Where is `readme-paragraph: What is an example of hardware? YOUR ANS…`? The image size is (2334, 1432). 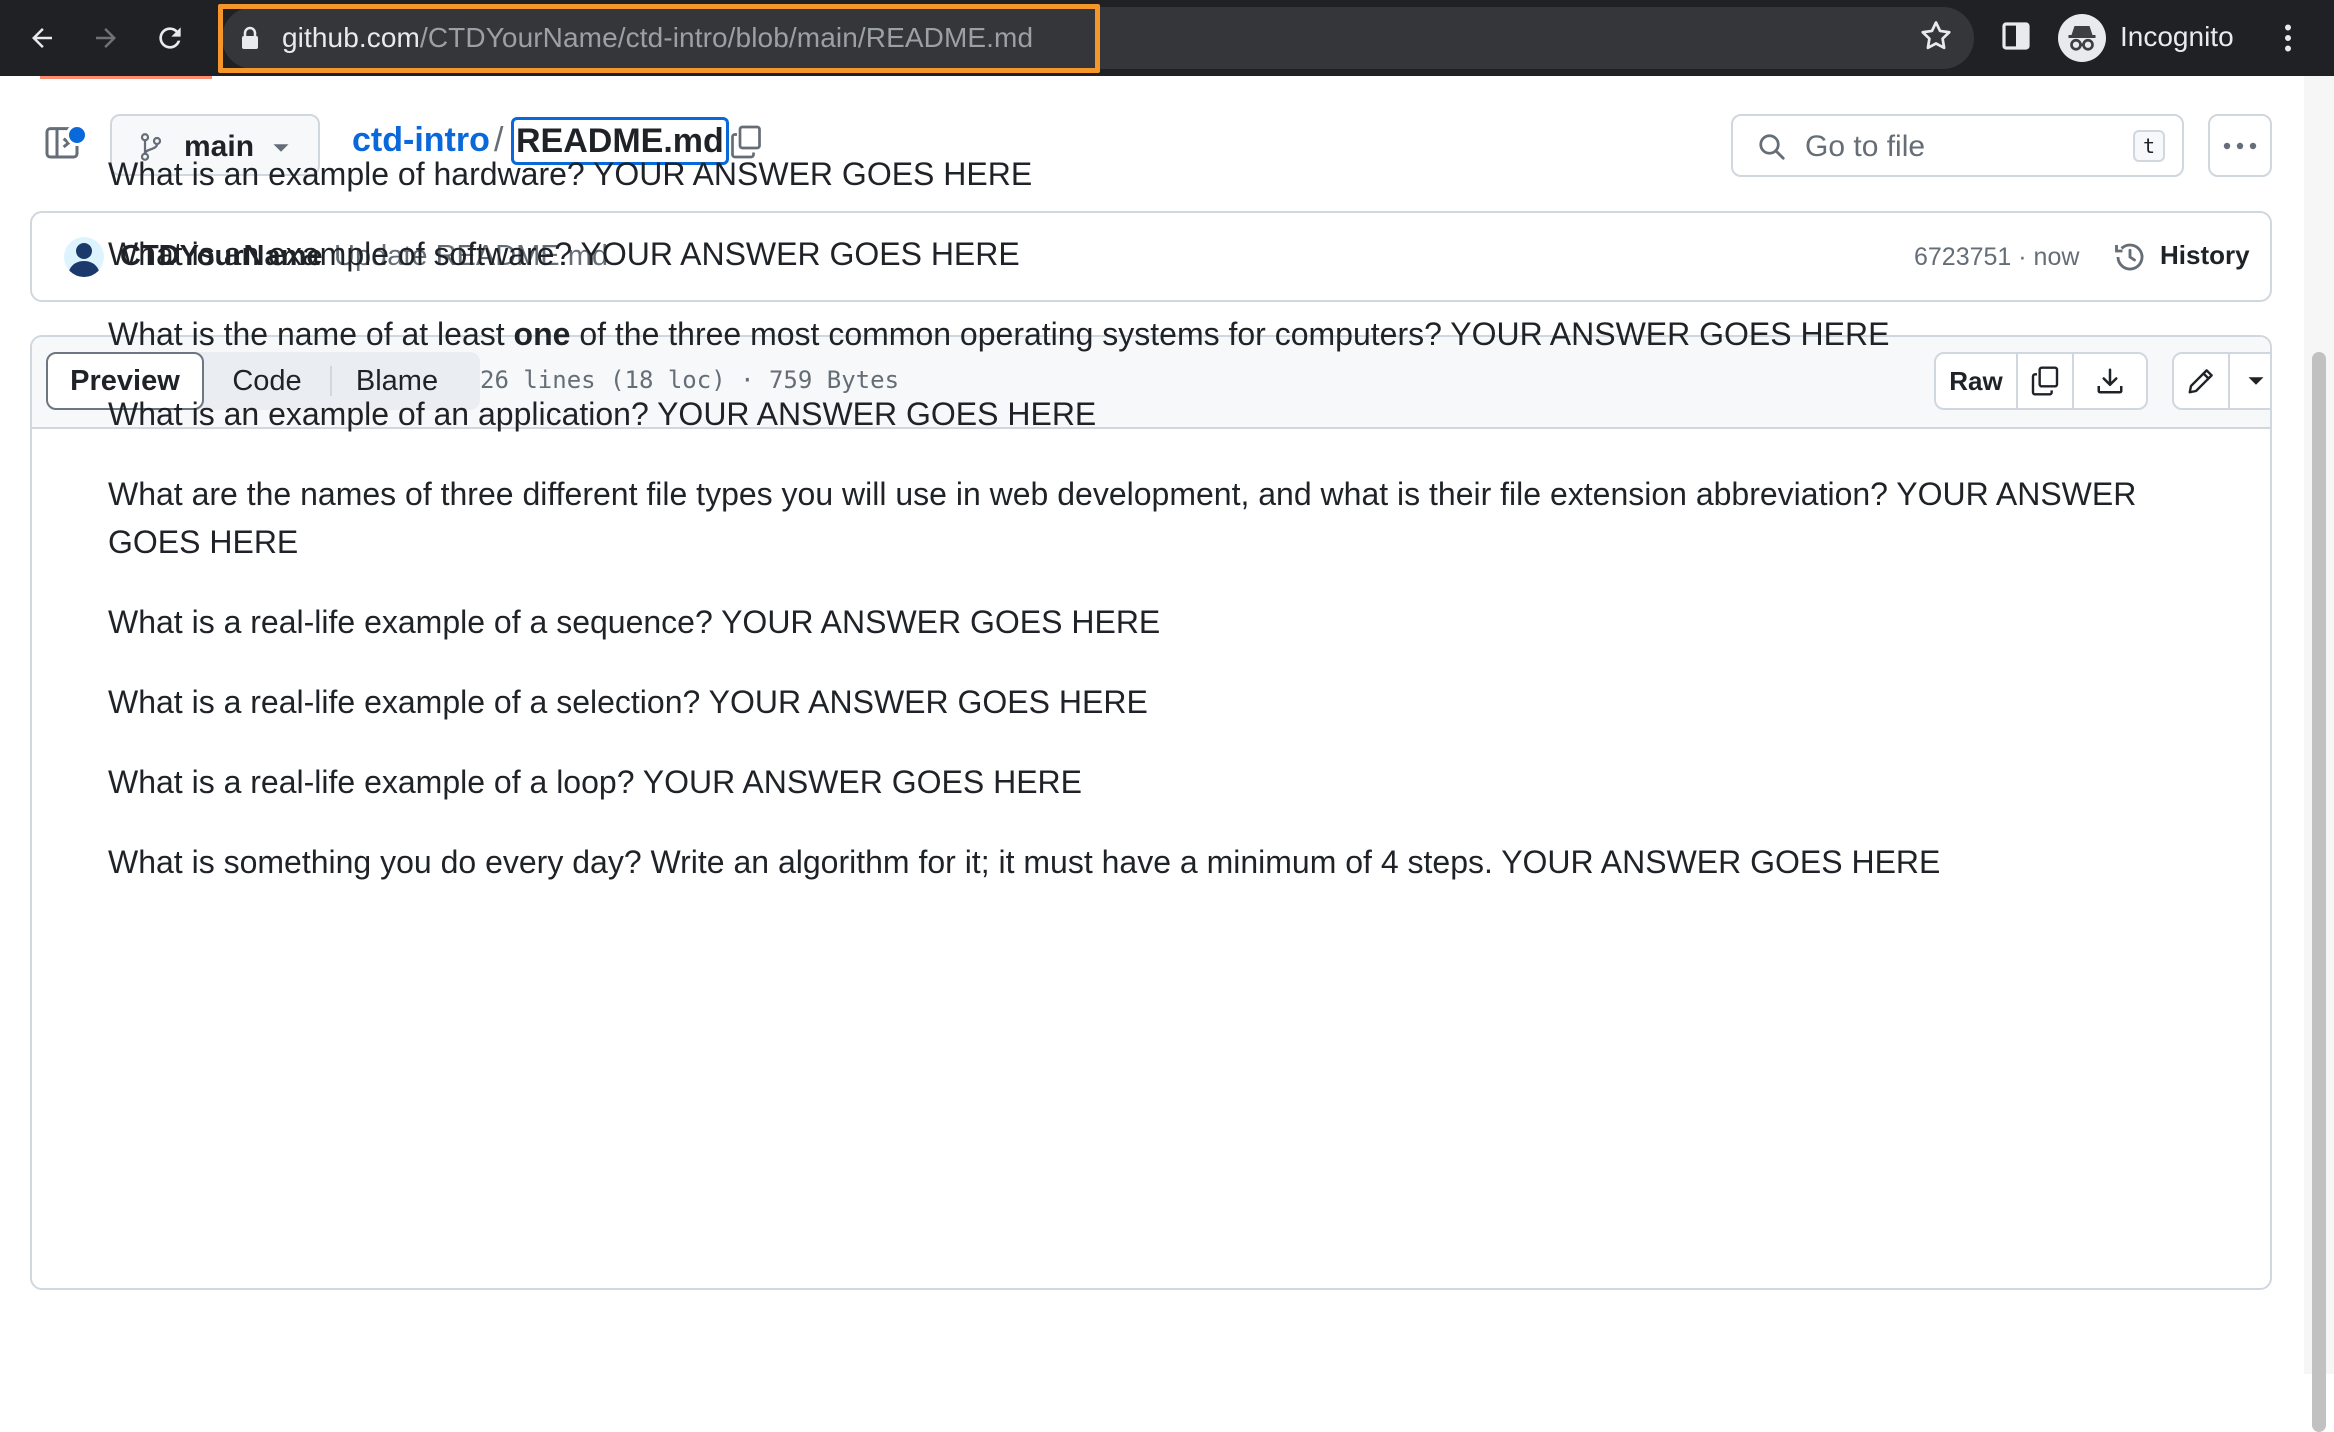 readme-paragraph: What is an example of hardware? YOUR ANS… is located at coordinates (570, 174).